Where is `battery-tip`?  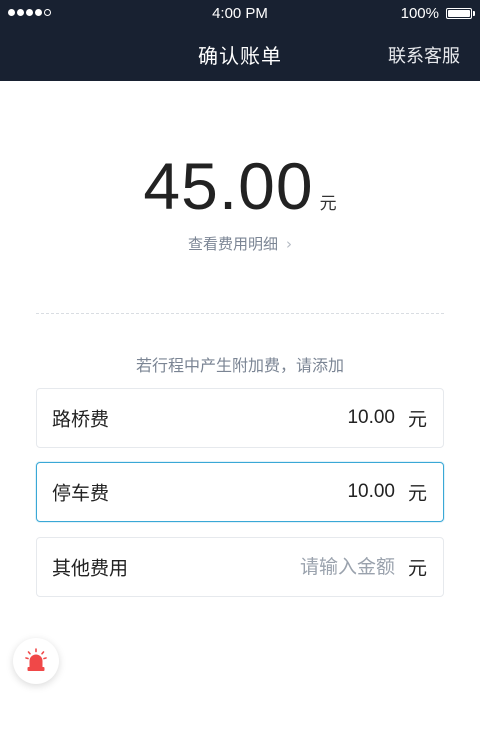
battery-tip is located at coordinates (474, 13).